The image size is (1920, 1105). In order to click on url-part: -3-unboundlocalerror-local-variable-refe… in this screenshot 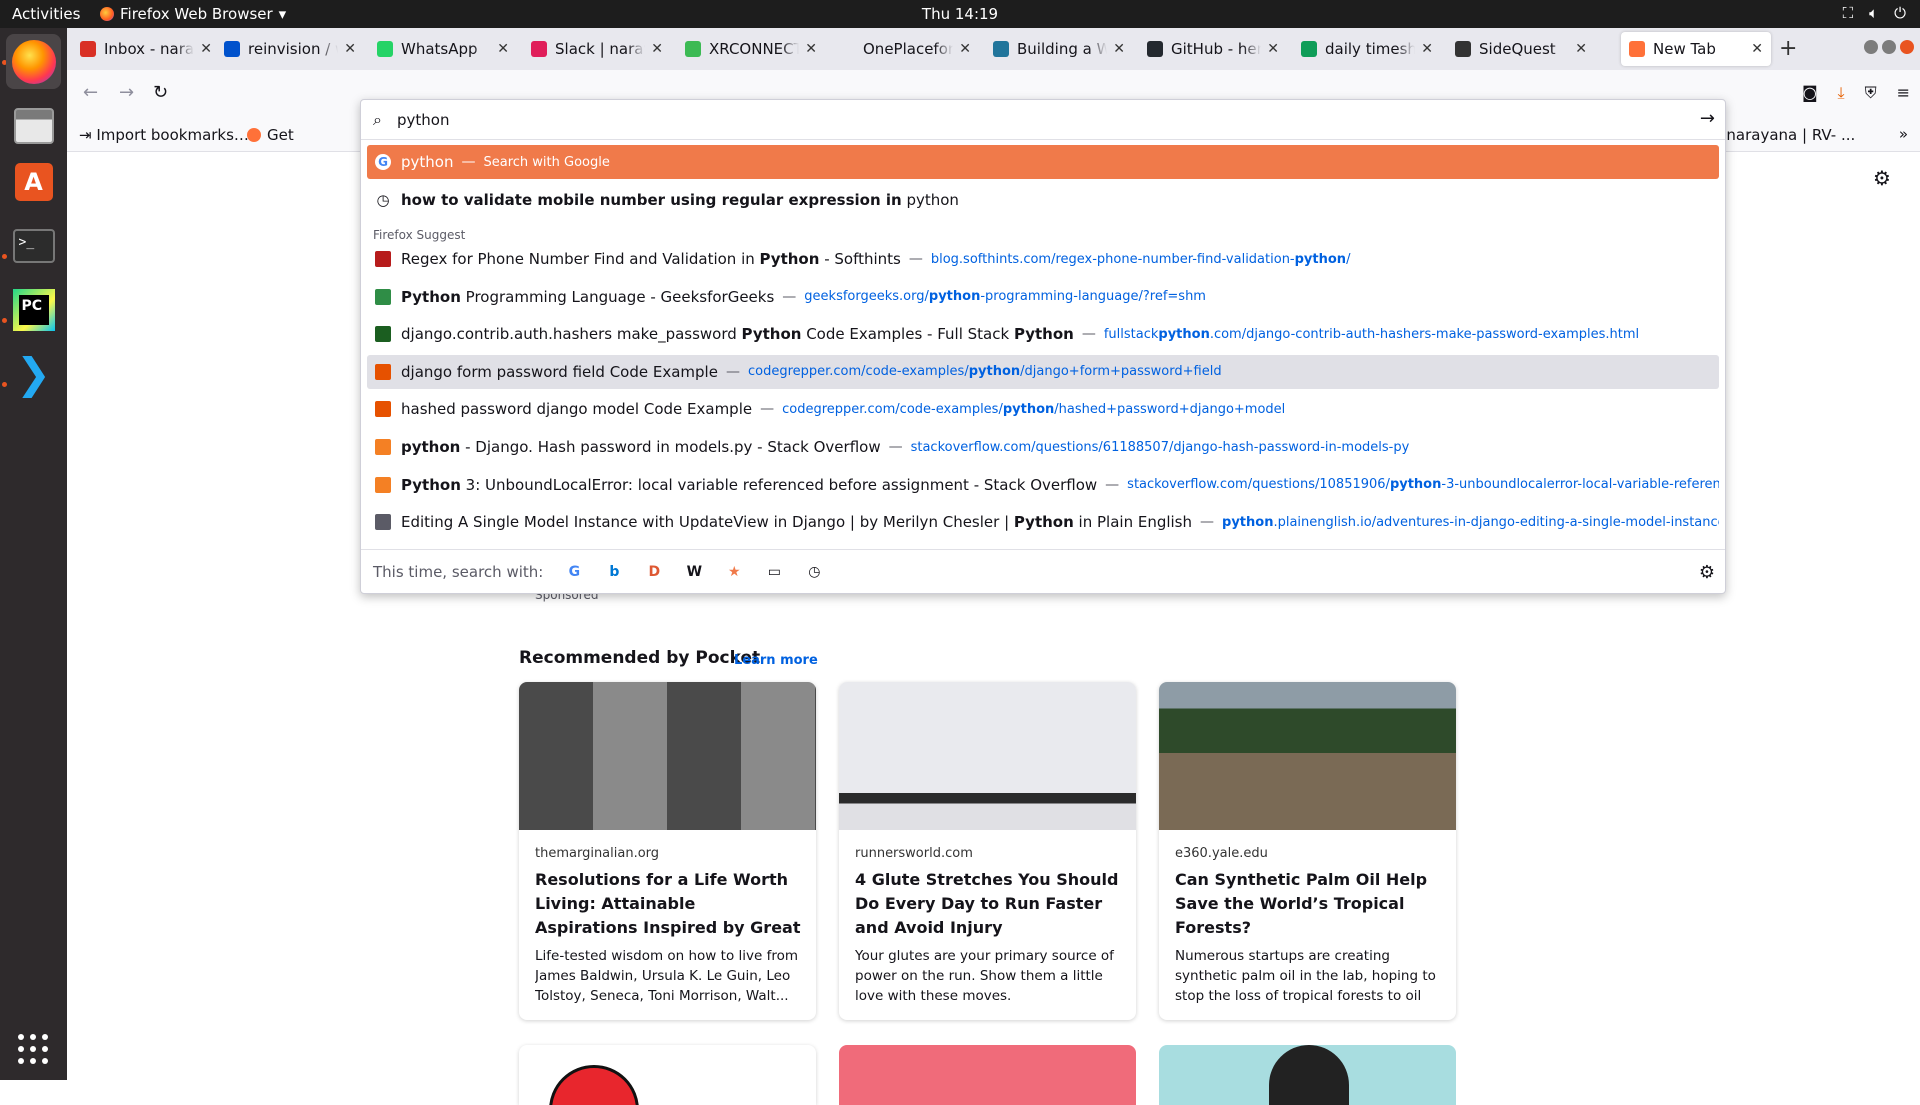, I will do `click(1580, 485)`.